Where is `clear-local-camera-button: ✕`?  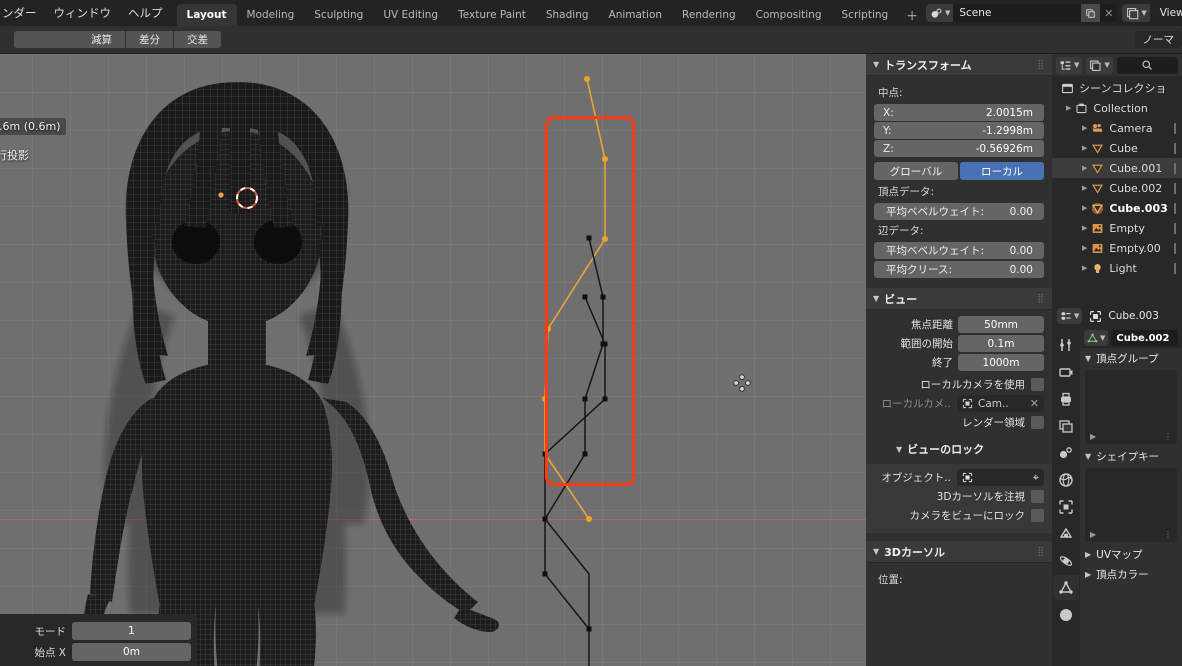
clear-local-camera-button: ✕ is located at coordinates (1034, 403).